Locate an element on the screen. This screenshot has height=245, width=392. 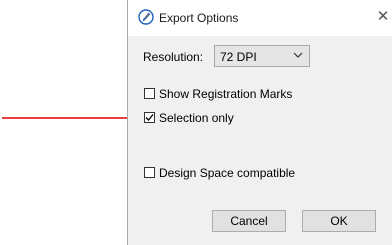
ok-button: OK is located at coordinates (339, 221).